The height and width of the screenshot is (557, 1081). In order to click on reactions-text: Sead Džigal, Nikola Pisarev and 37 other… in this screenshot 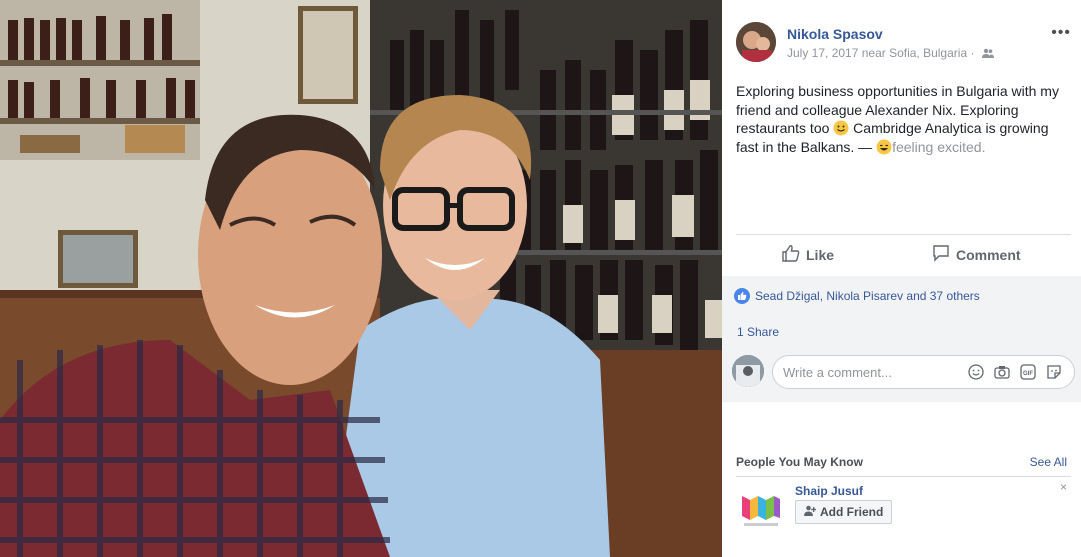, I will do `click(867, 296)`.